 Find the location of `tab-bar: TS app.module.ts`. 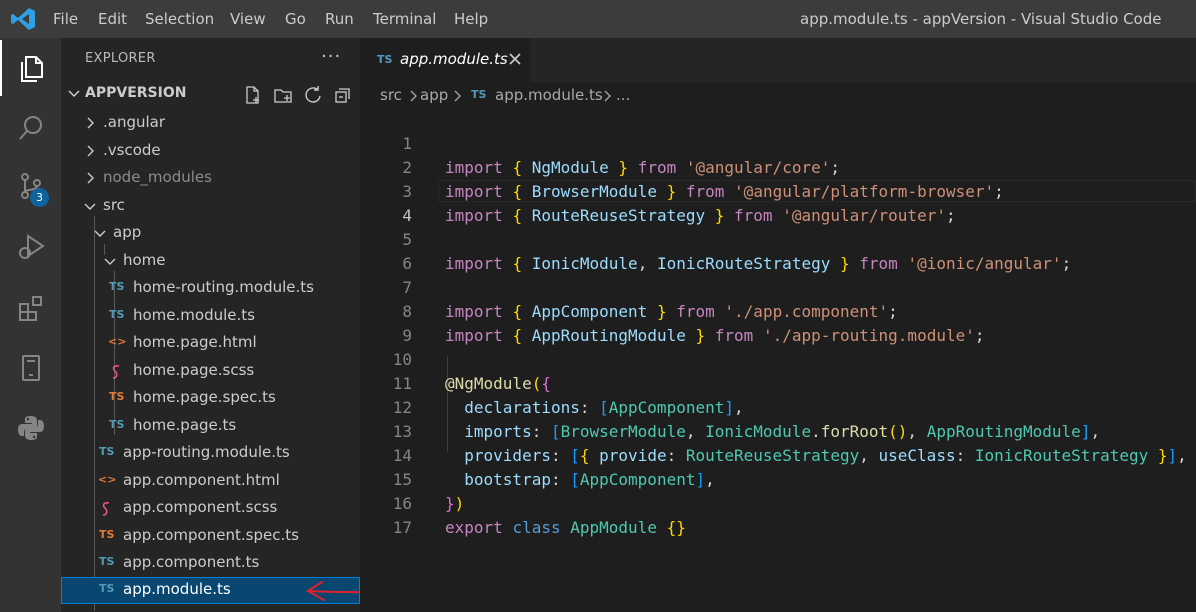

tab-bar: TS app.module.ts is located at coordinates (778, 60).